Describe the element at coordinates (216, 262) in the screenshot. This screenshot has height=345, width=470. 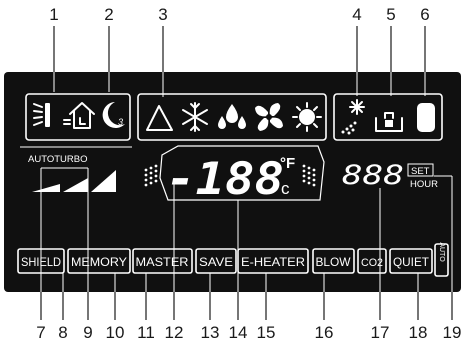
I see `save-label: SAVE` at that location.